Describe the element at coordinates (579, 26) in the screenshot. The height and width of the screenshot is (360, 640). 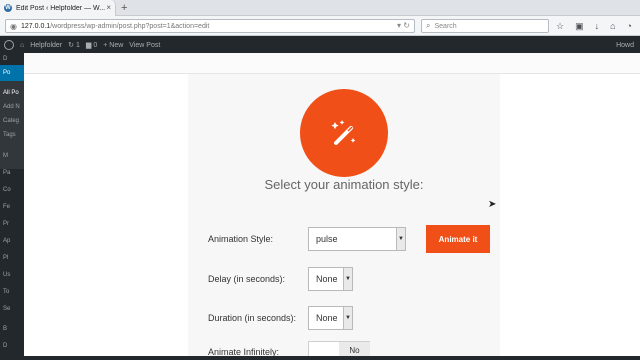
I see `bookmarks-icon: ▣` at that location.